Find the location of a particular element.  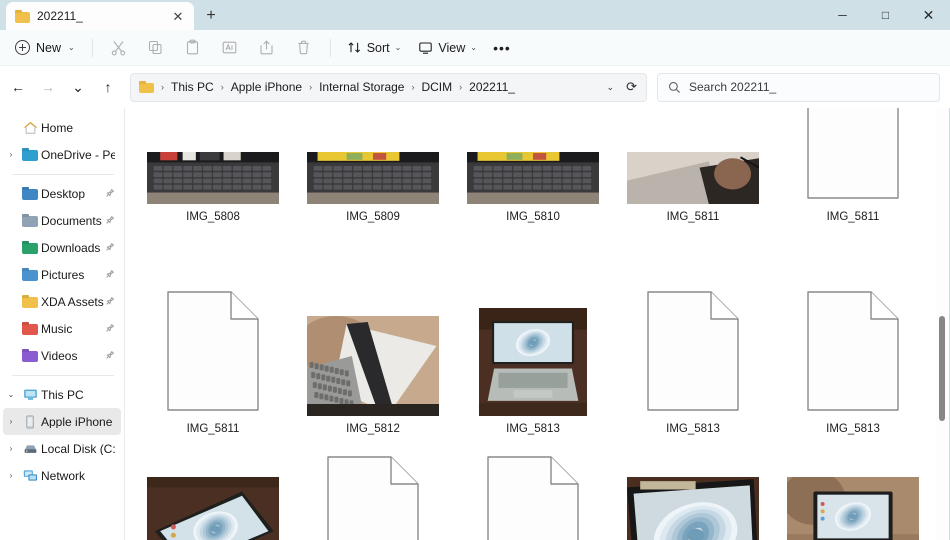

close-tab-icon: ✕ is located at coordinates (178, 16).